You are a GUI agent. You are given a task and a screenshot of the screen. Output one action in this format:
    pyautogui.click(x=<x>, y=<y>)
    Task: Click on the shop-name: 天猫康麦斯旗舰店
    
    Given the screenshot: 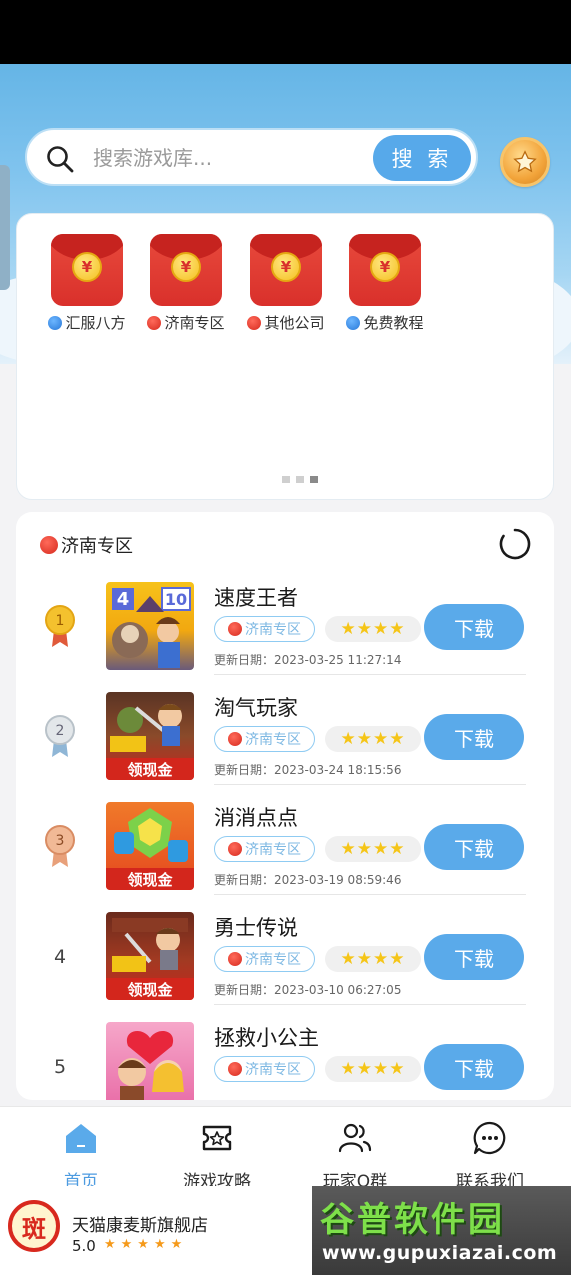 What is the action you would take?
    pyautogui.click(x=140, y=1226)
    